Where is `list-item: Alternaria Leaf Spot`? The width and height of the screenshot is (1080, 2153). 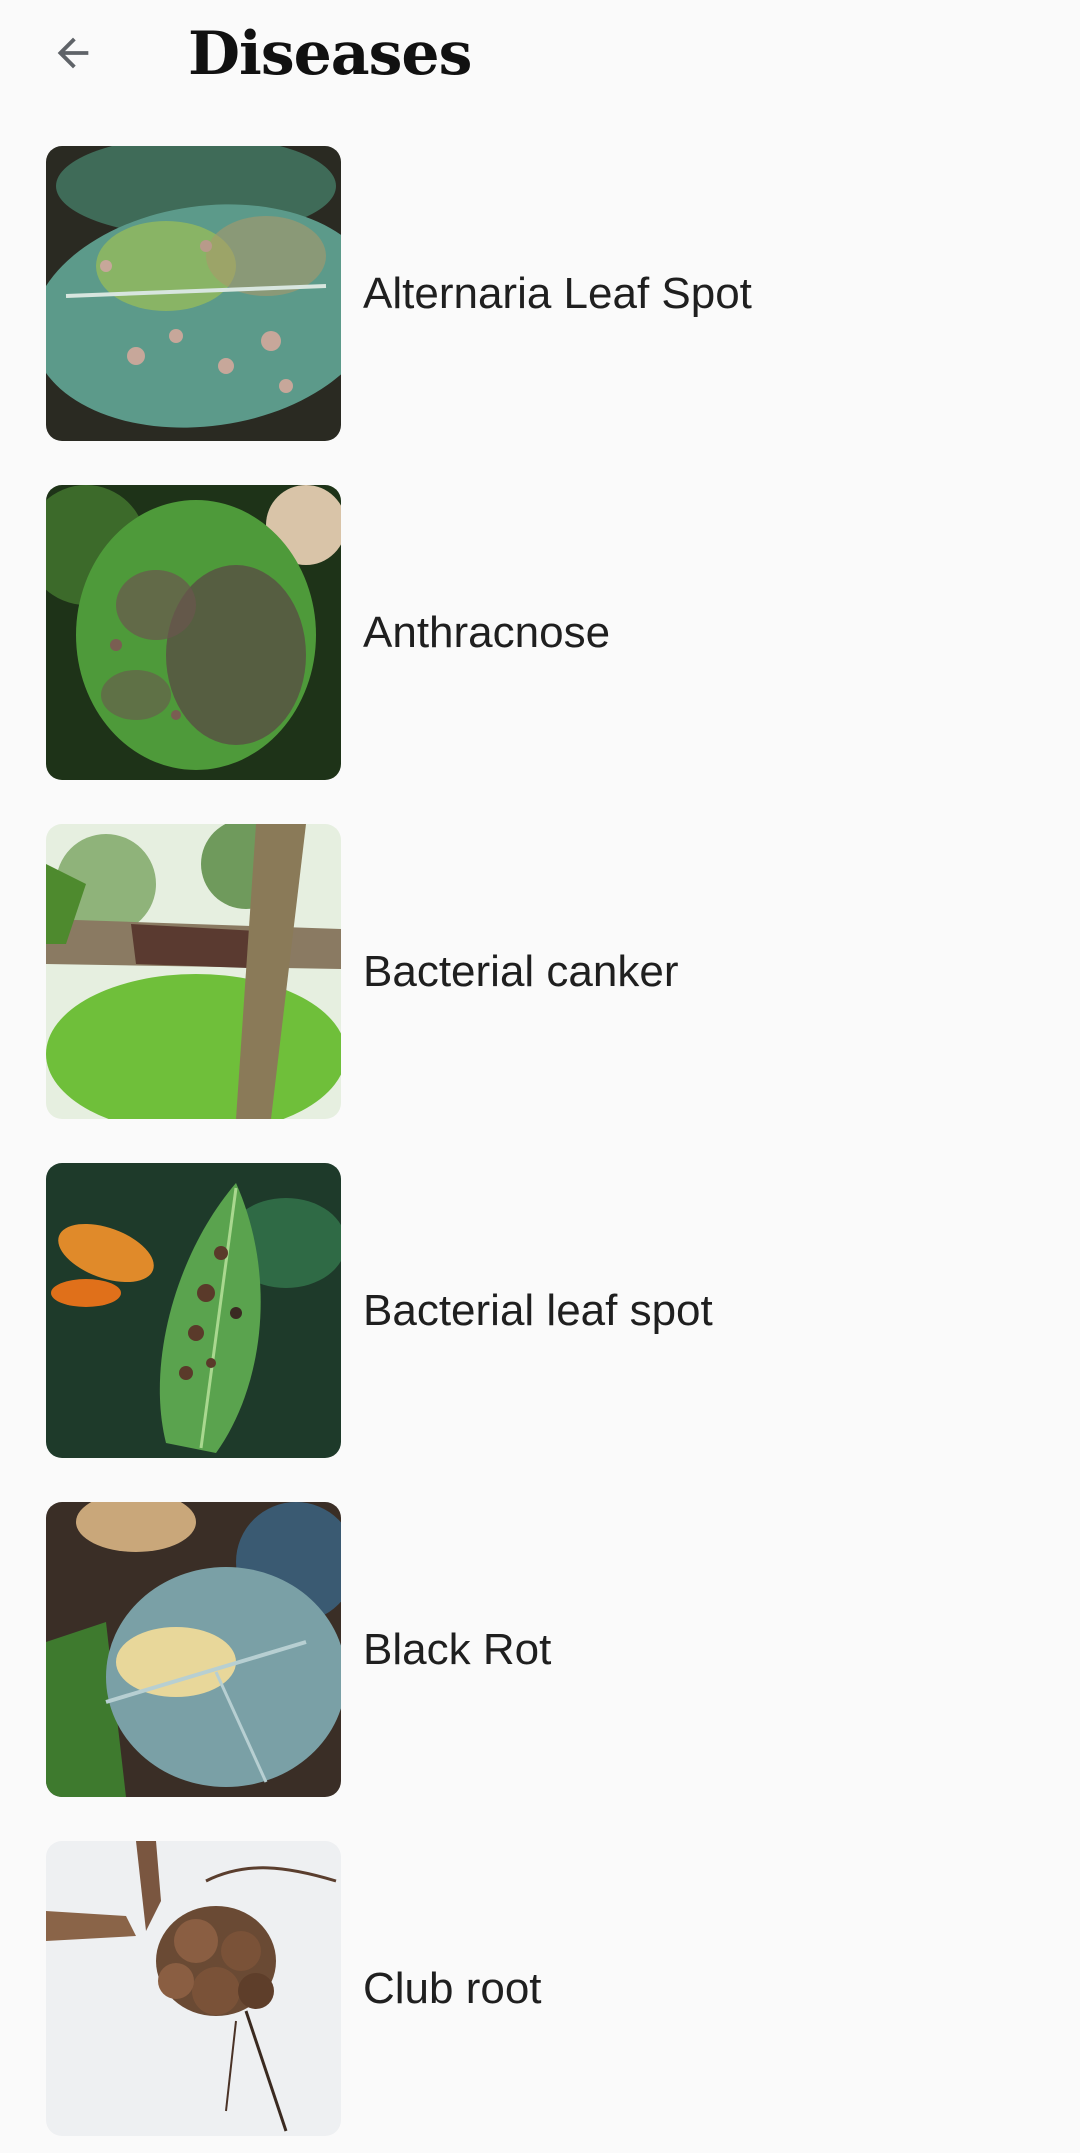 list-item: Alternaria Leaf Spot is located at coordinates (540, 294).